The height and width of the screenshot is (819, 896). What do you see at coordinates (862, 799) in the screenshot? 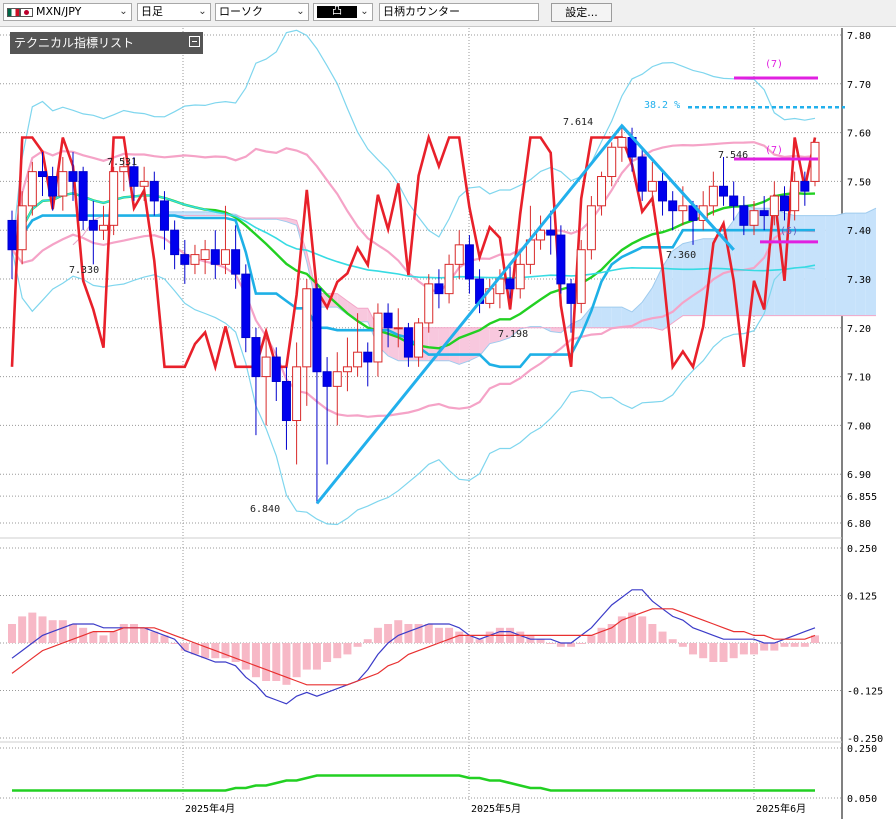
I see `ind2-tick-label: 0.050` at bounding box center [862, 799].